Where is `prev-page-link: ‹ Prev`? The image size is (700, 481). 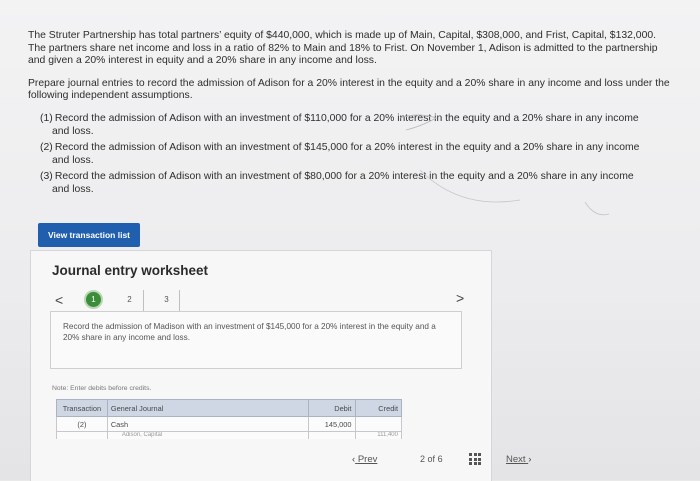 prev-page-link: ‹ Prev is located at coordinates (364, 459).